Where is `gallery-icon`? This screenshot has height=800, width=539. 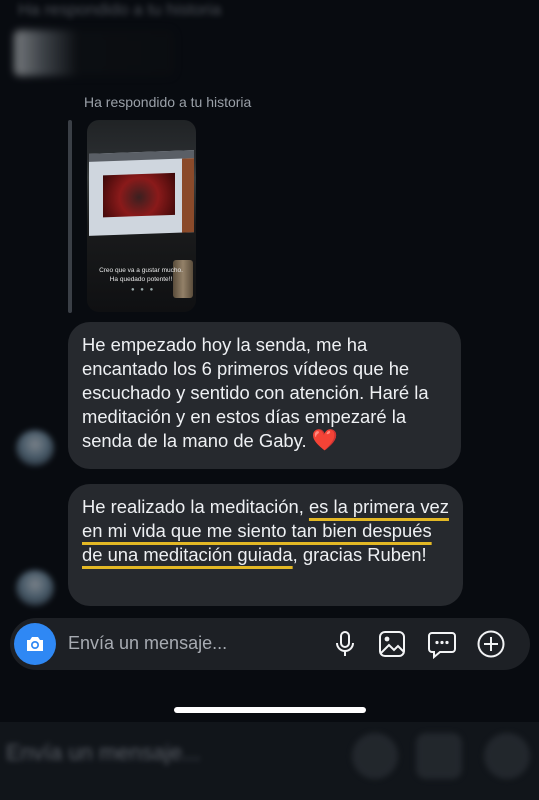
gallery-icon is located at coordinates (392, 644).